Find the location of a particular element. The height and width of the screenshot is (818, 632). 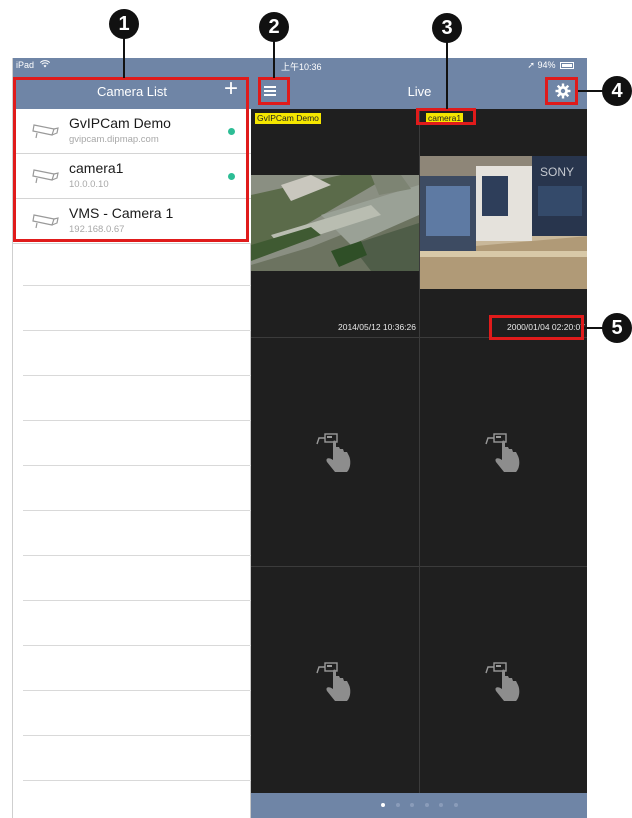

video-tile: GvIPCam Demo 2014/05/12 10:36:26 is located at coordinates (335, 223).